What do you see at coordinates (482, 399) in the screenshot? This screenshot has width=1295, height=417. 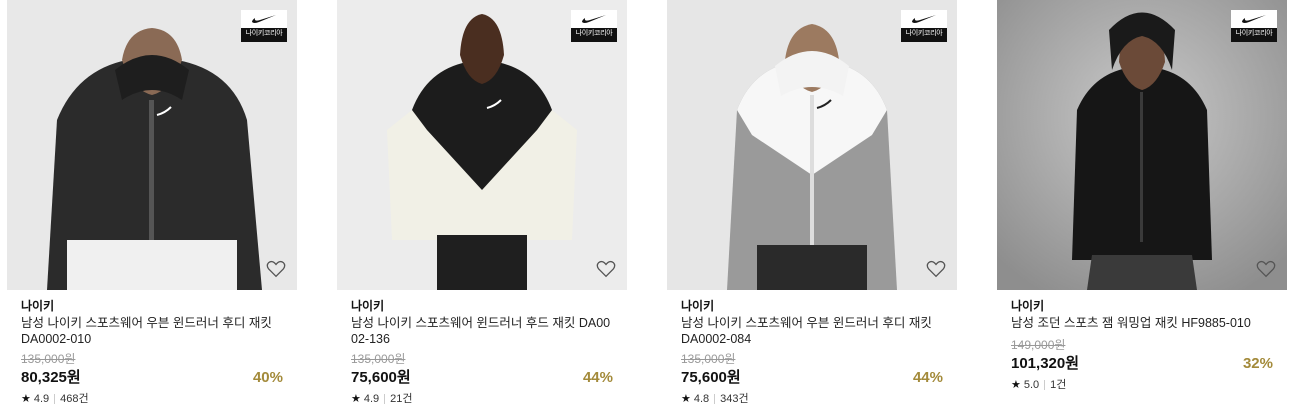 I see `rating-row: ★ 4.9 21건` at bounding box center [482, 399].